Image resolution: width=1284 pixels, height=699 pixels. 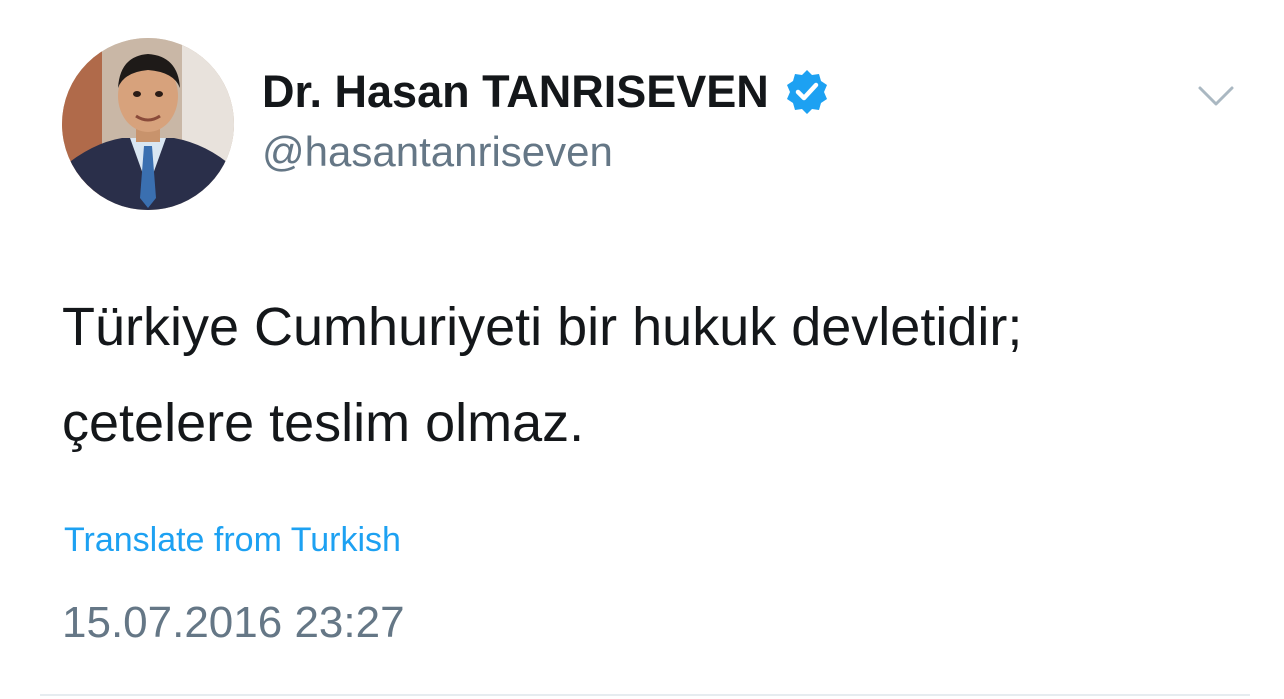 I want to click on verified-badge-icon, so click(x=807, y=92).